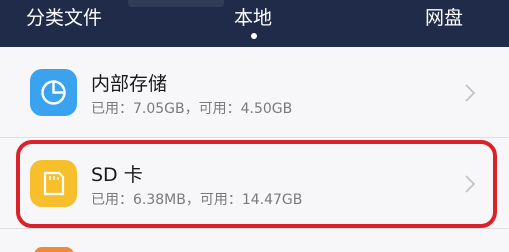  What do you see at coordinates (176, 3) in the screenshot?
I see `status-indicator` at bounding box center [176, 3].